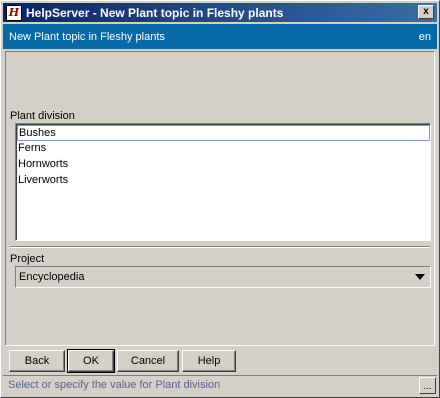  What do you see at coordinates (14, 12) in the screenshot?
I see `helpserver-app-icon: H` at bounding box center [14, 12].